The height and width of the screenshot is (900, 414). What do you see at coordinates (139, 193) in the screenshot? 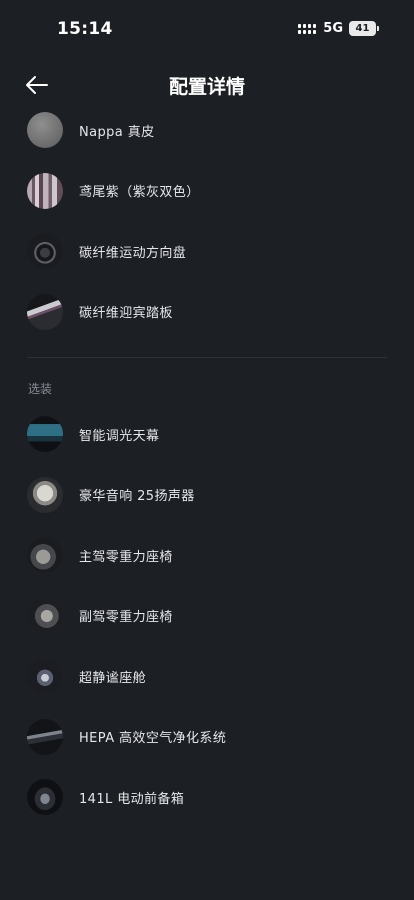
I see `config-item-label: 鸢尾紫（紫灰双色）` at bounding box center [139, 193].